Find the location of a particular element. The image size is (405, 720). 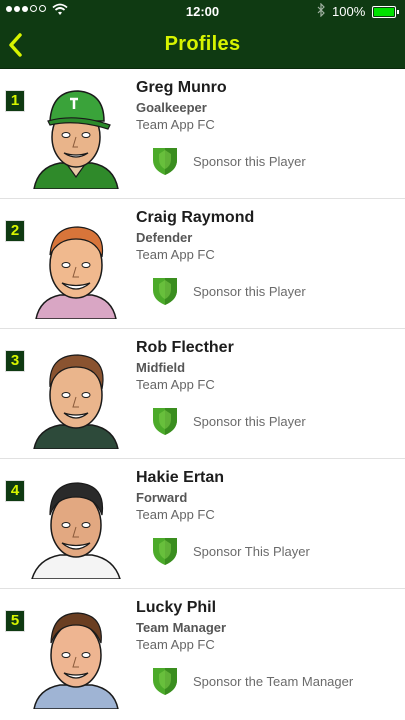

player-name: Hakie Ertan is located at coordinates (180, 477).